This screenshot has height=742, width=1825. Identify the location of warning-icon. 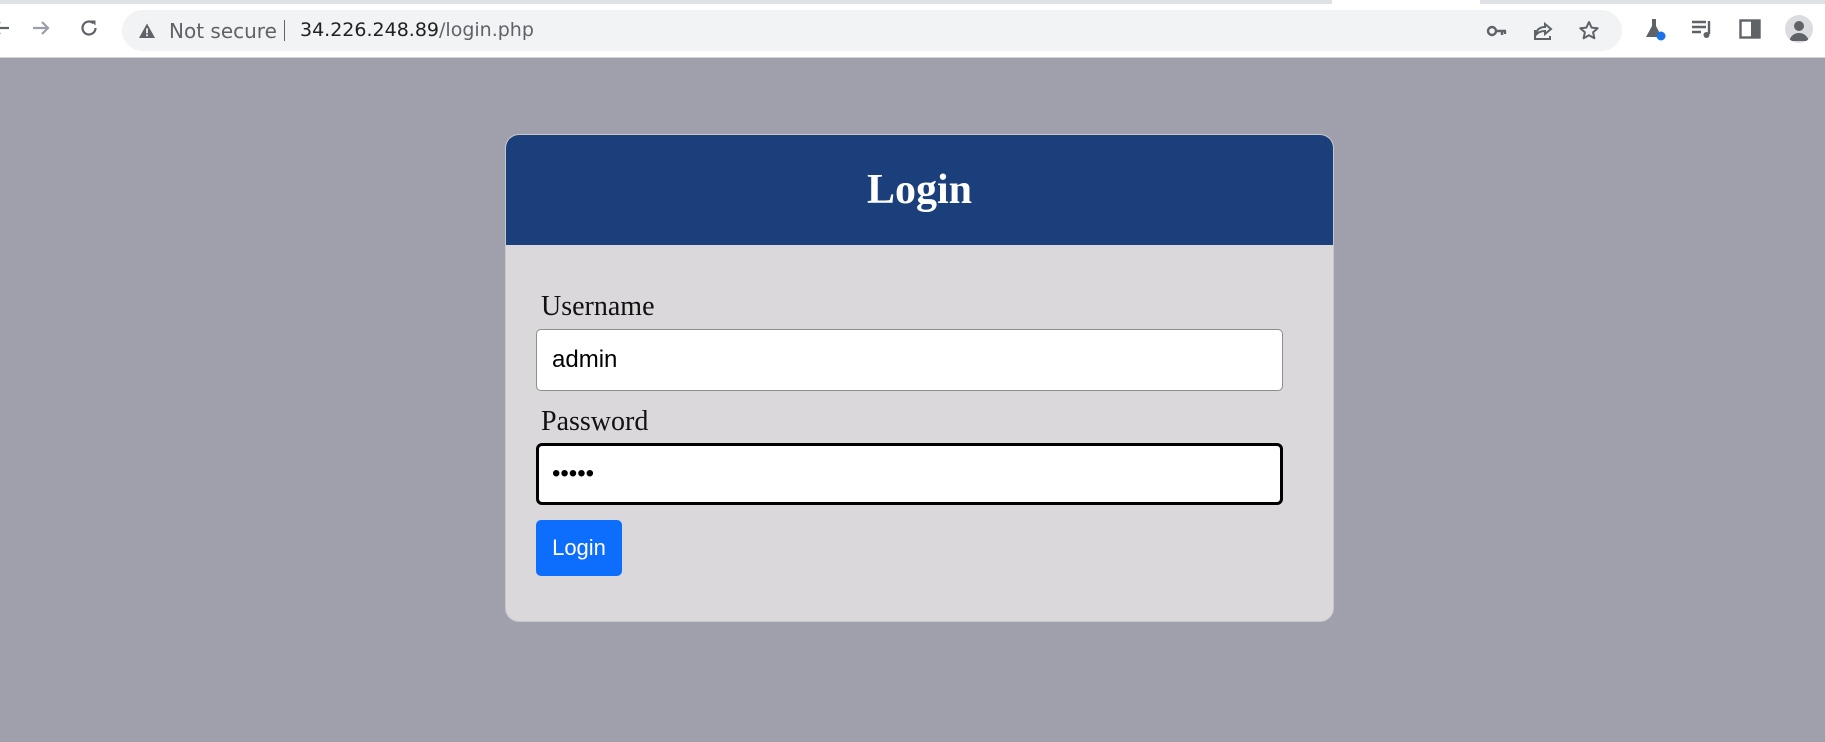
(147, 30).